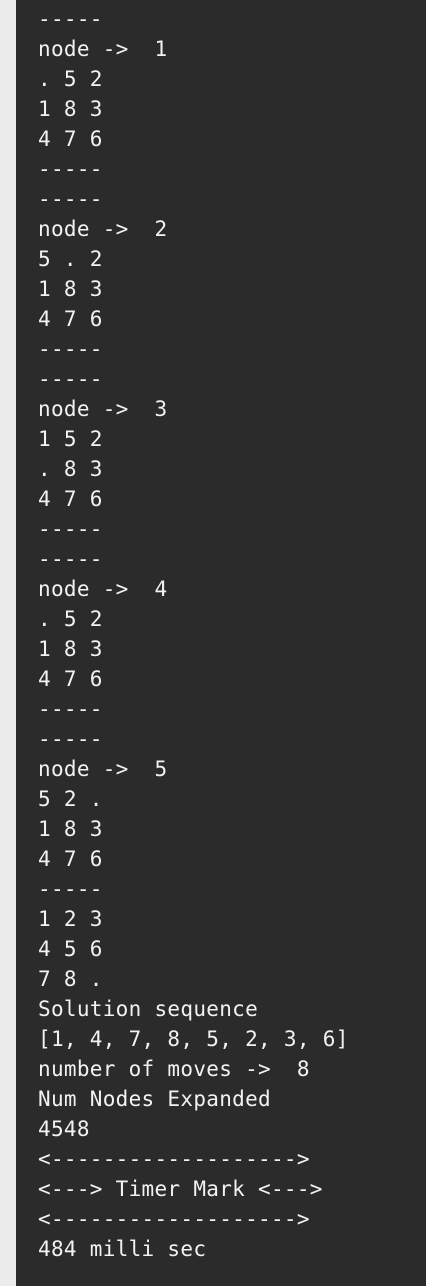 This screenshot has height=1286, width=426. I want to click on node-label: node -> 2, so click(103, 229).